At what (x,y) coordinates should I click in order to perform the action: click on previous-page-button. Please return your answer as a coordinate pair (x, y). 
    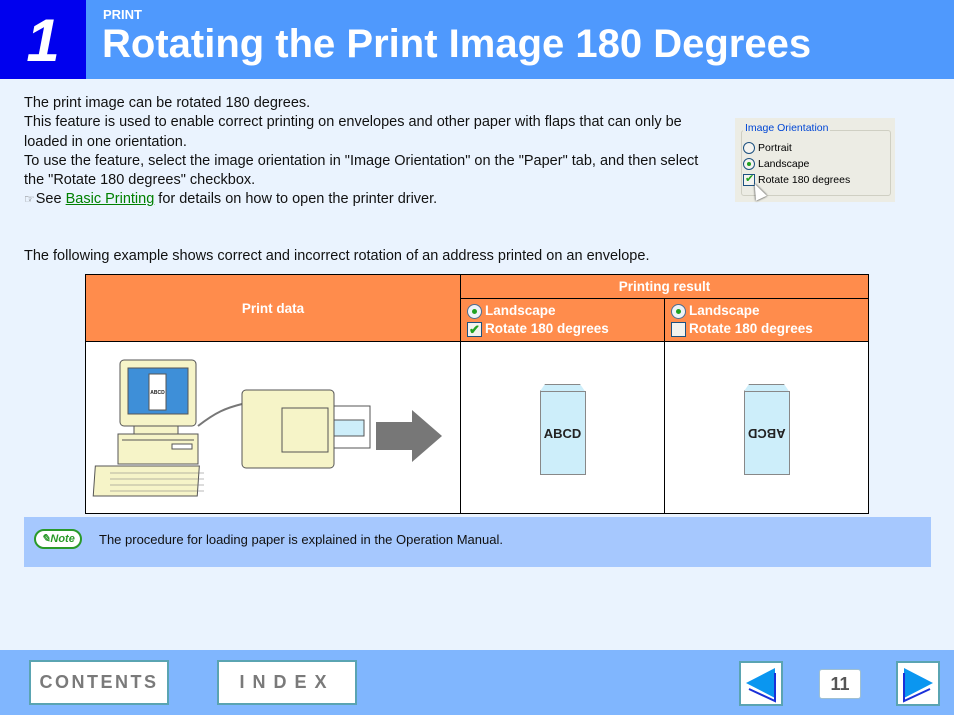
    Looking at the image, I should click on (761, 683).